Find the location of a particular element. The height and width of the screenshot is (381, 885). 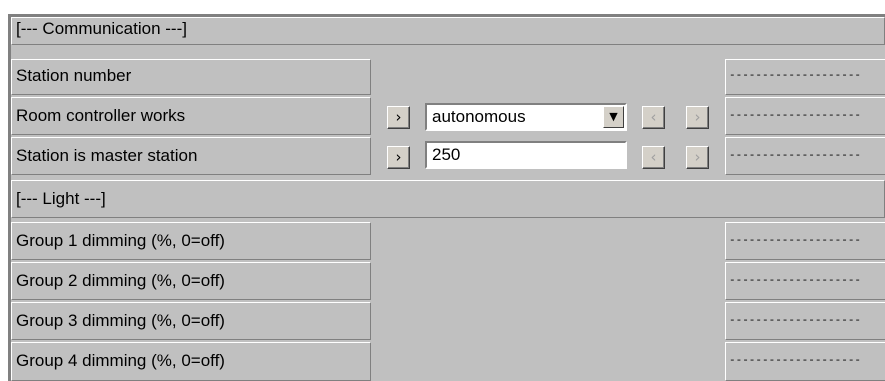

row-label-group-4: Group 4 dimming (%, 0=off) is located at coordinates (191, 361).